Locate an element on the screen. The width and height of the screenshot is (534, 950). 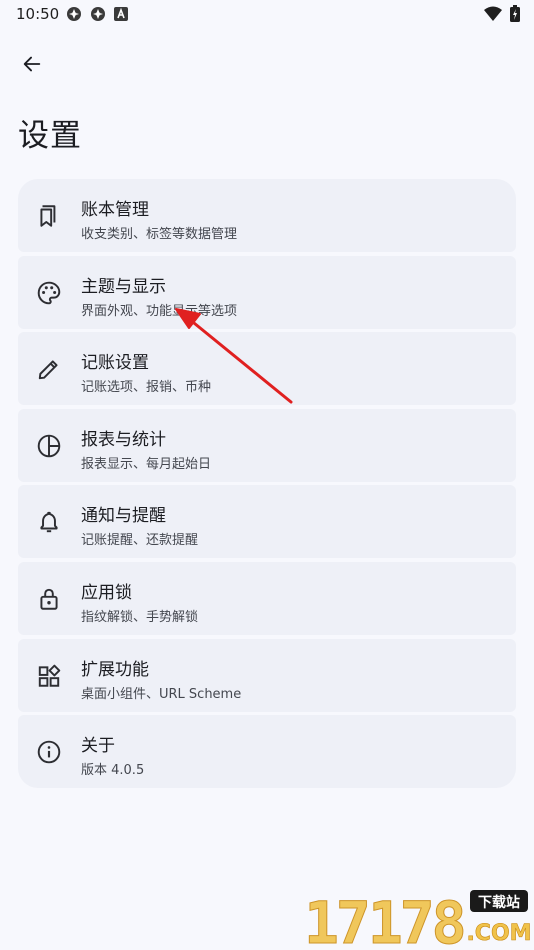
settings-item-title: 关于 is located at coordinates (98, 746).